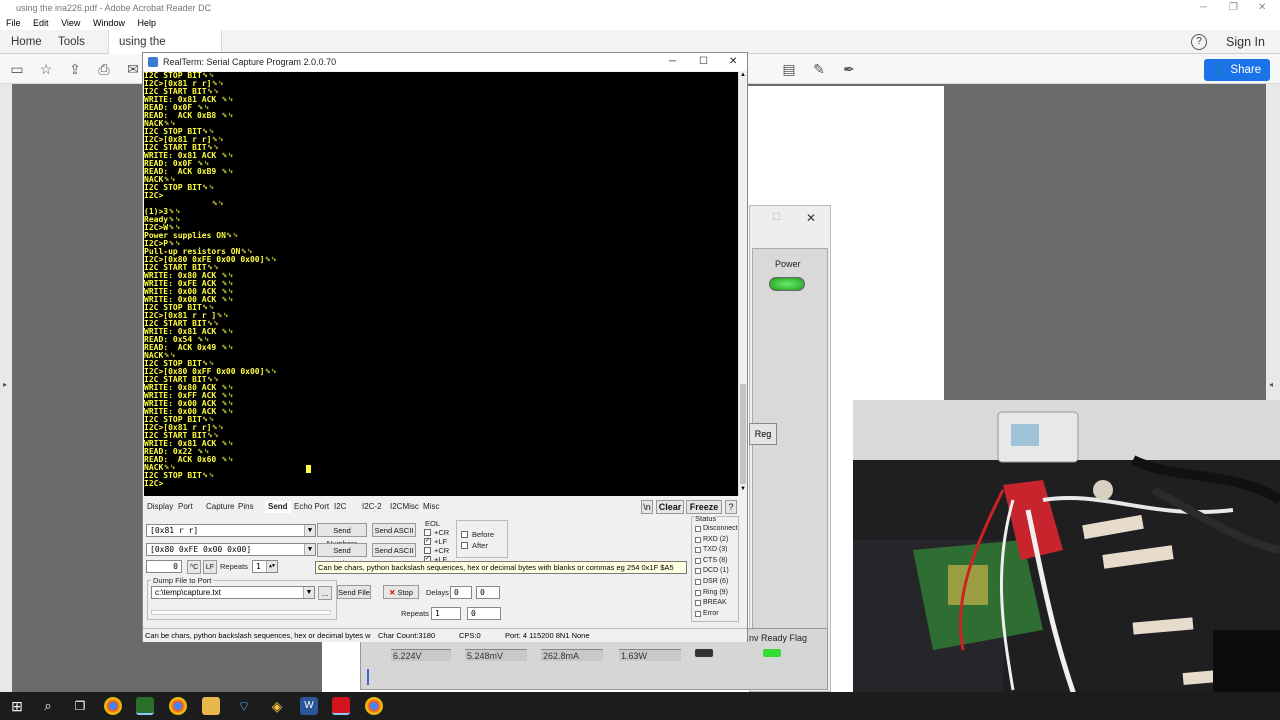  What do you see at coordinates (789, 69) in the screenshot?
I see `comment-icon: ▤` at bounding box center [789, 69].